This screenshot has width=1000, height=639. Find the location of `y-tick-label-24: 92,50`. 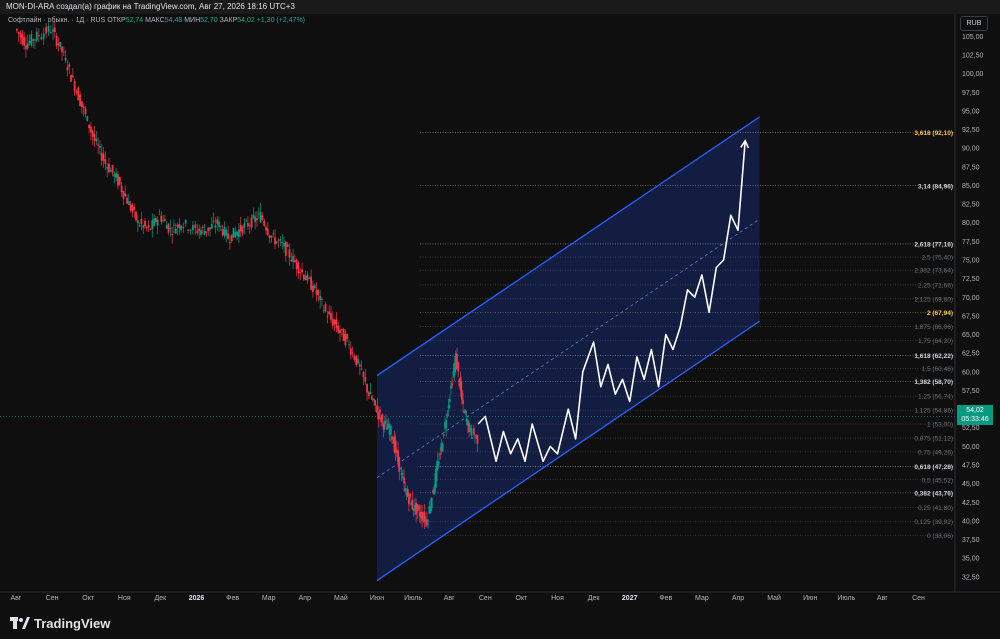

y-tick-label-24: 92,50 is located at coordinates (971, 130).